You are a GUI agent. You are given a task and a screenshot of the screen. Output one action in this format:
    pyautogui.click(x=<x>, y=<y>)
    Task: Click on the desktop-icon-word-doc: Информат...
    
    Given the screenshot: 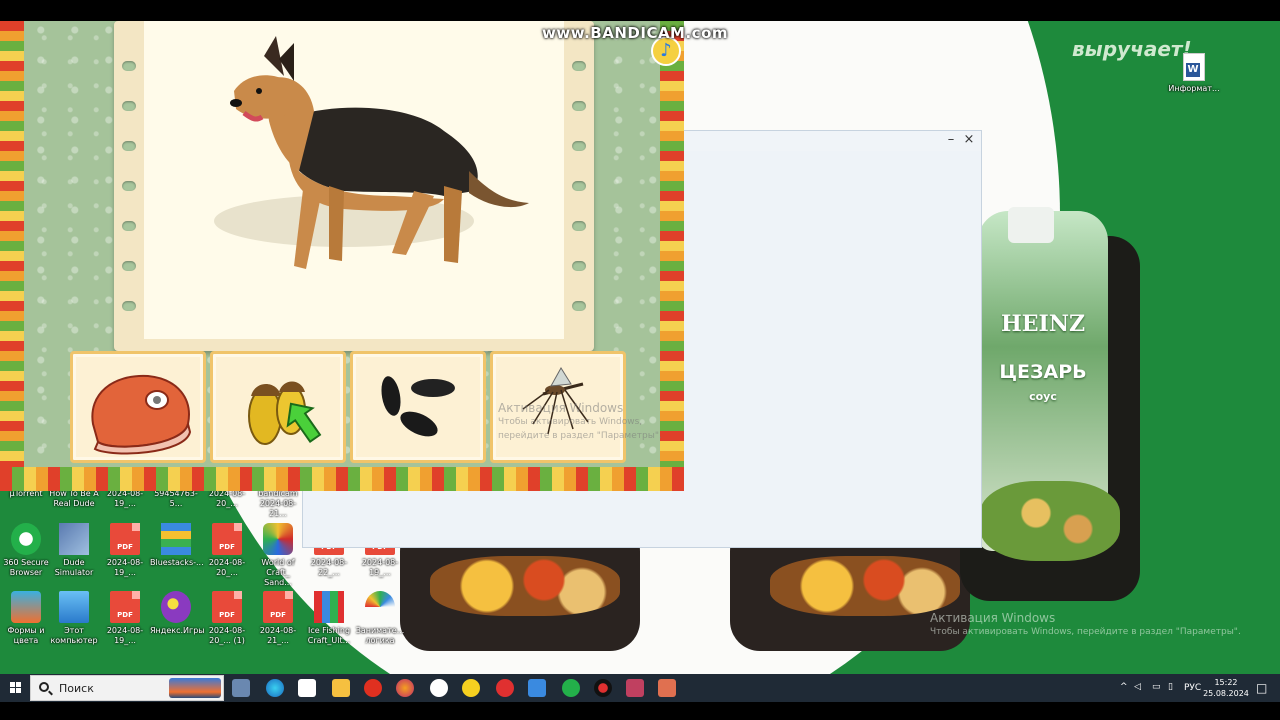 What is the action you would take?
    pyautogui.click(x=1194, y=73)
    